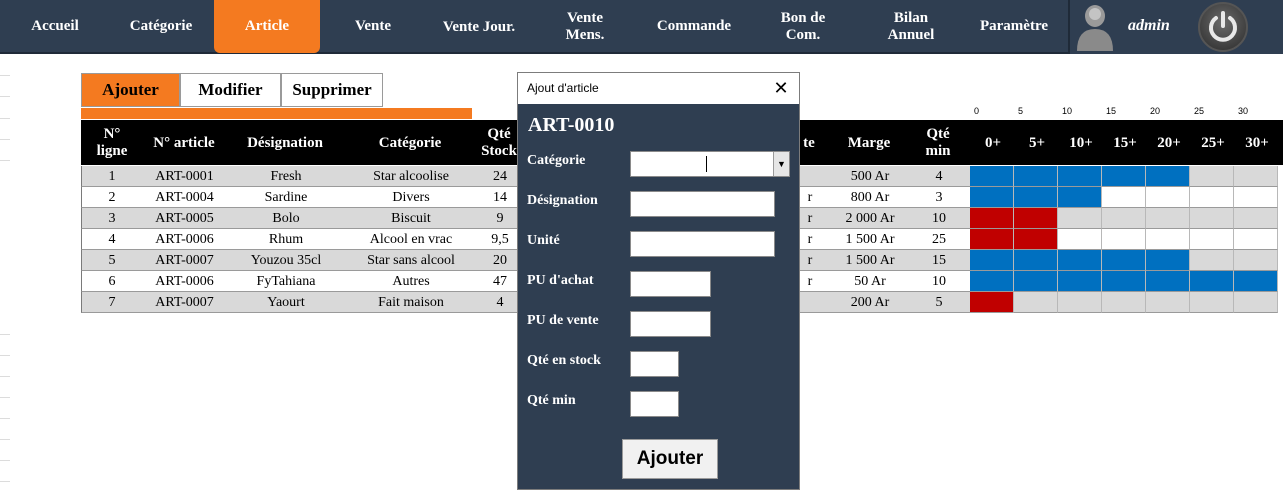 This screenshot has height=499, width=1283. What do you see at coordinates (810, 302) in the screenshot?
I see `cell-te` at bounding box center [810, 302].